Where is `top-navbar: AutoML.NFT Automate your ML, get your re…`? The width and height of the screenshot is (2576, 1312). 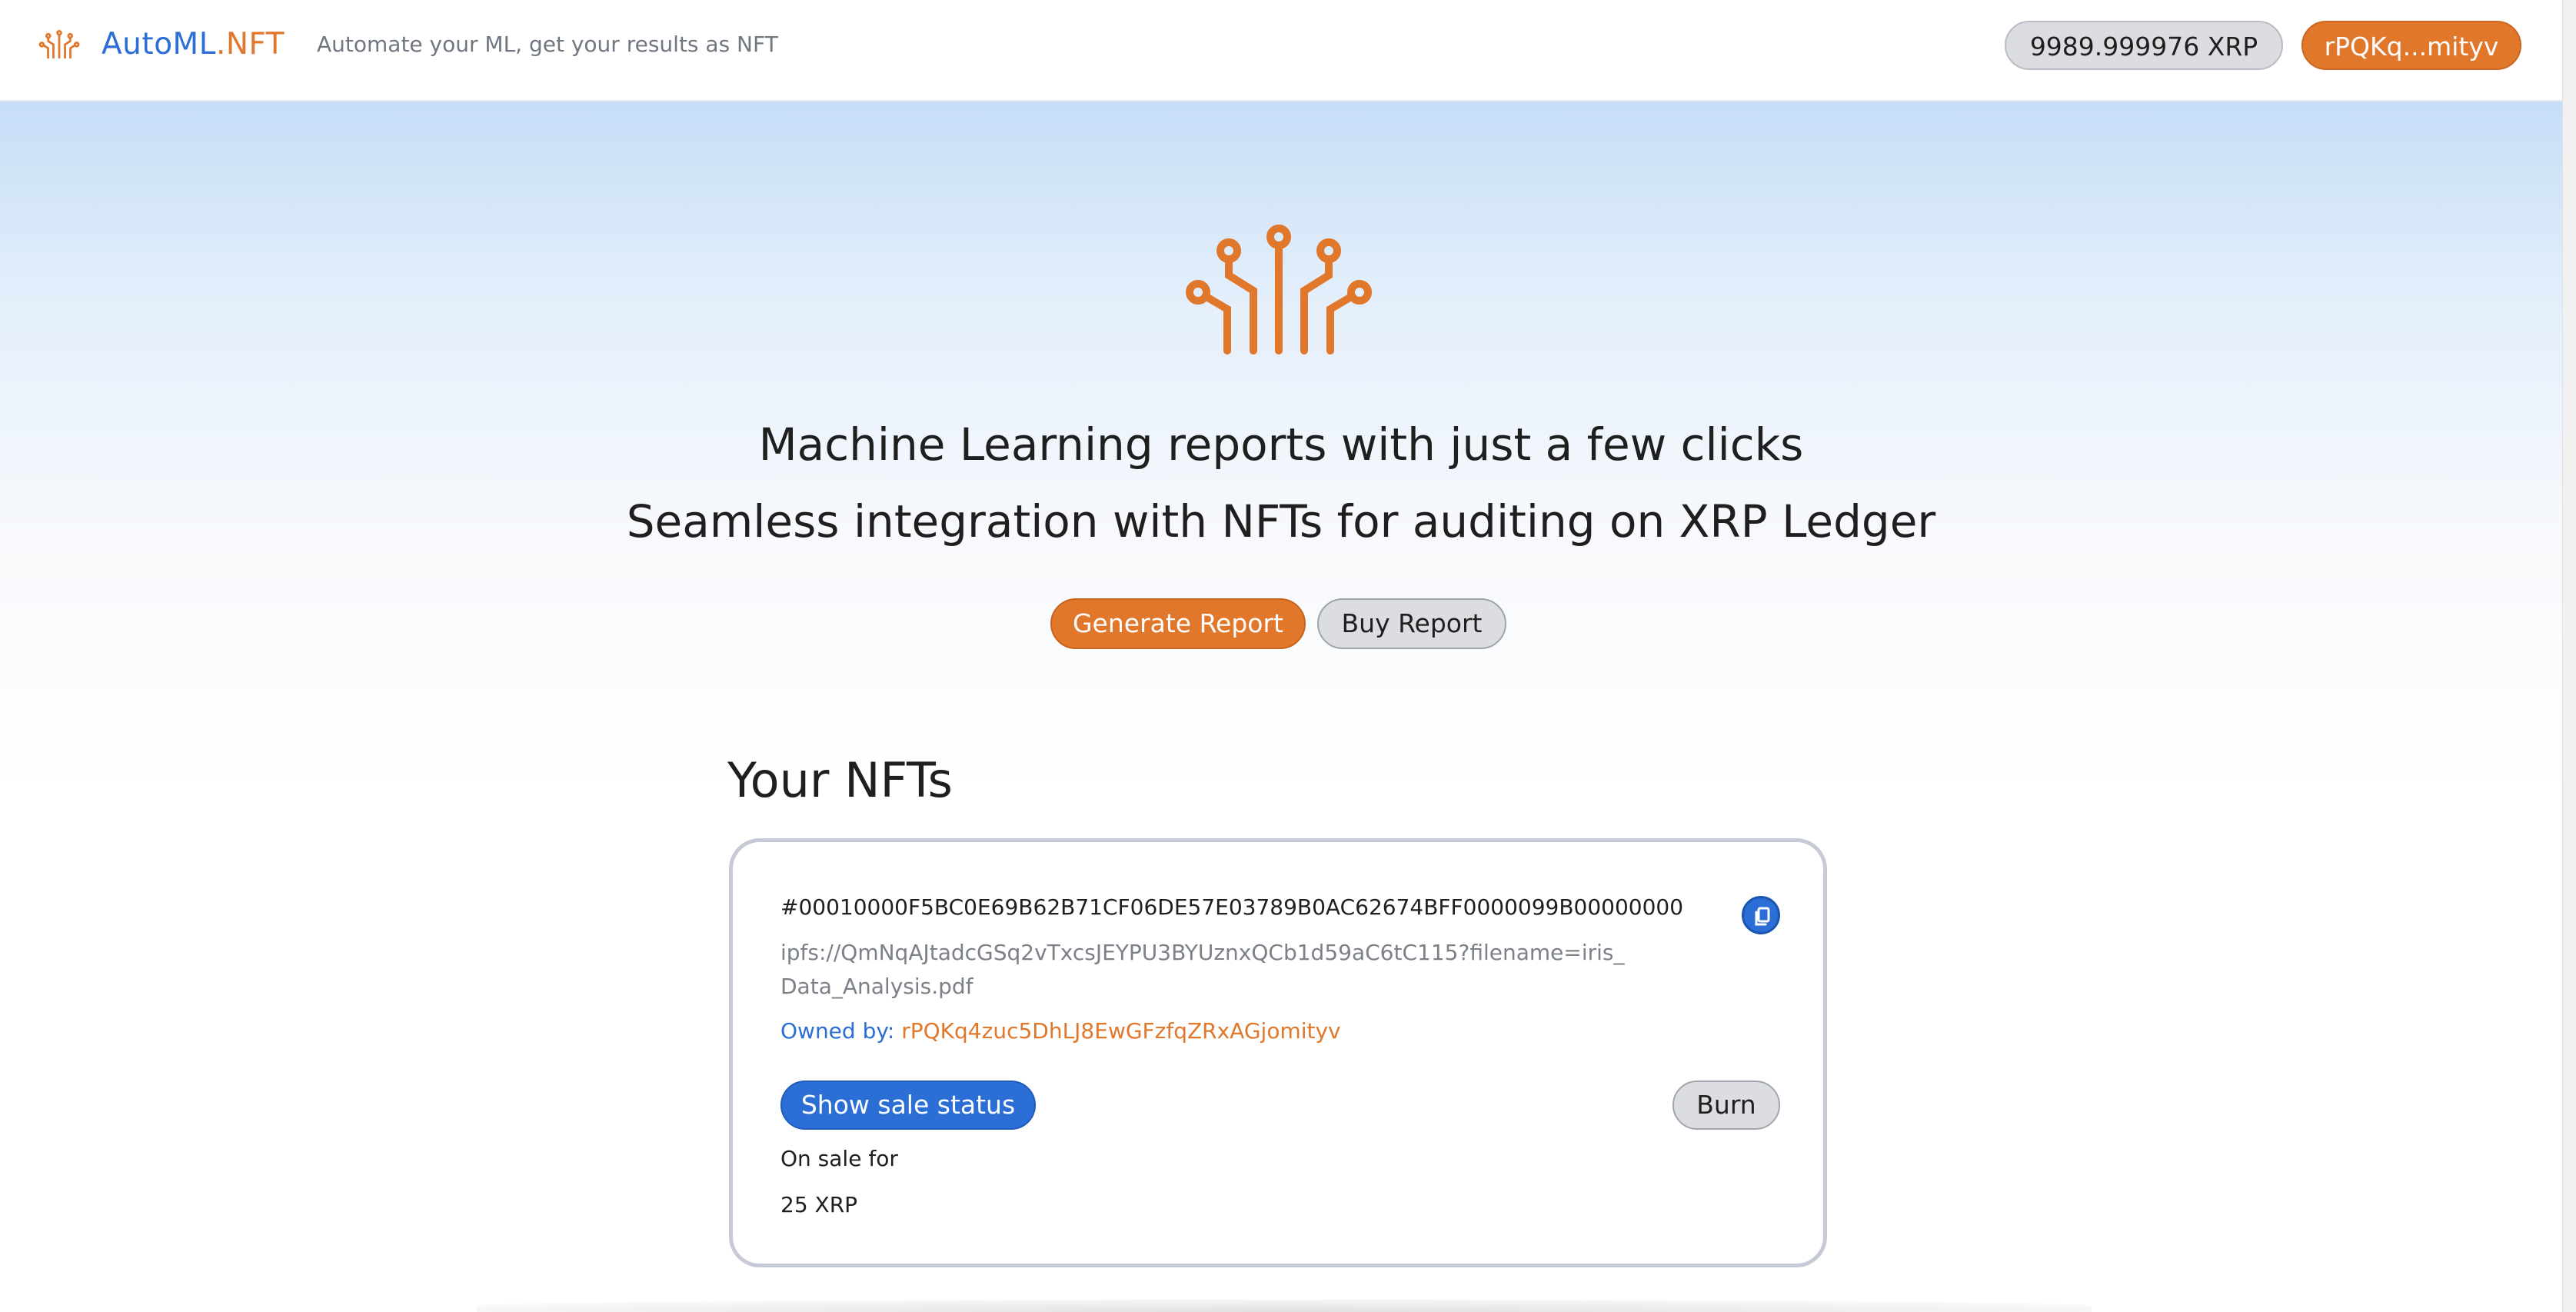
top-navbar: AutoML.NFT Automate your ML, get your re… is located at coordinates (1281, 51).